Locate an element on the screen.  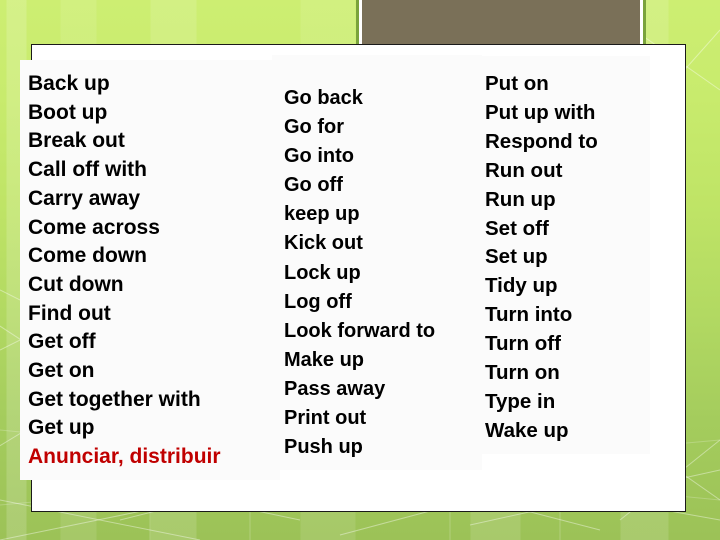
phrasal-verb-item: Tidy up is located at coordinates (521, 286).